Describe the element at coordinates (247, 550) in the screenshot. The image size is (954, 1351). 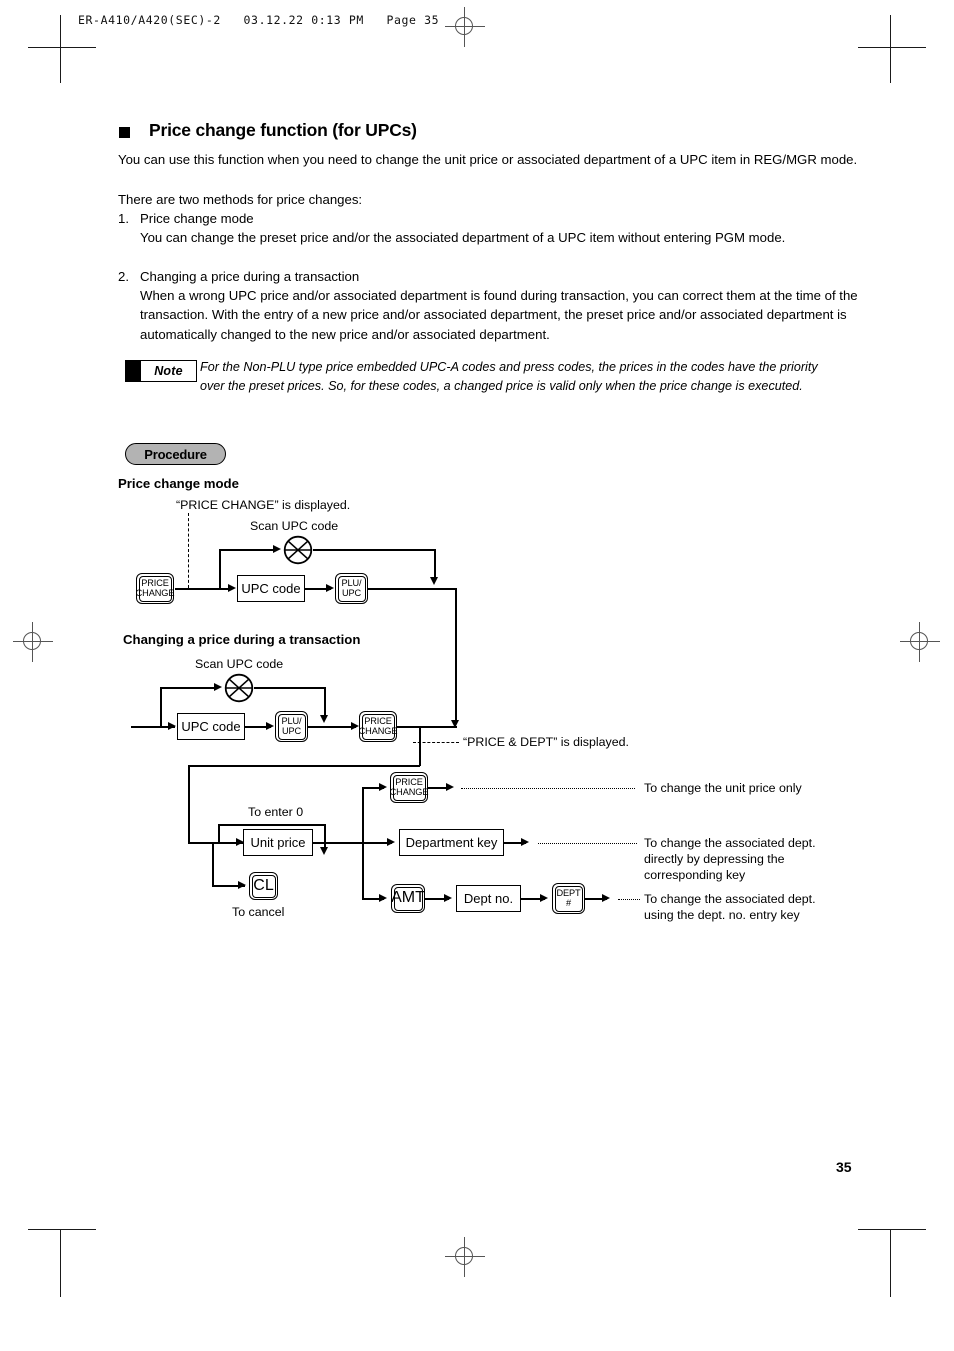
I see `flow1-branch-to-scan` at that location.